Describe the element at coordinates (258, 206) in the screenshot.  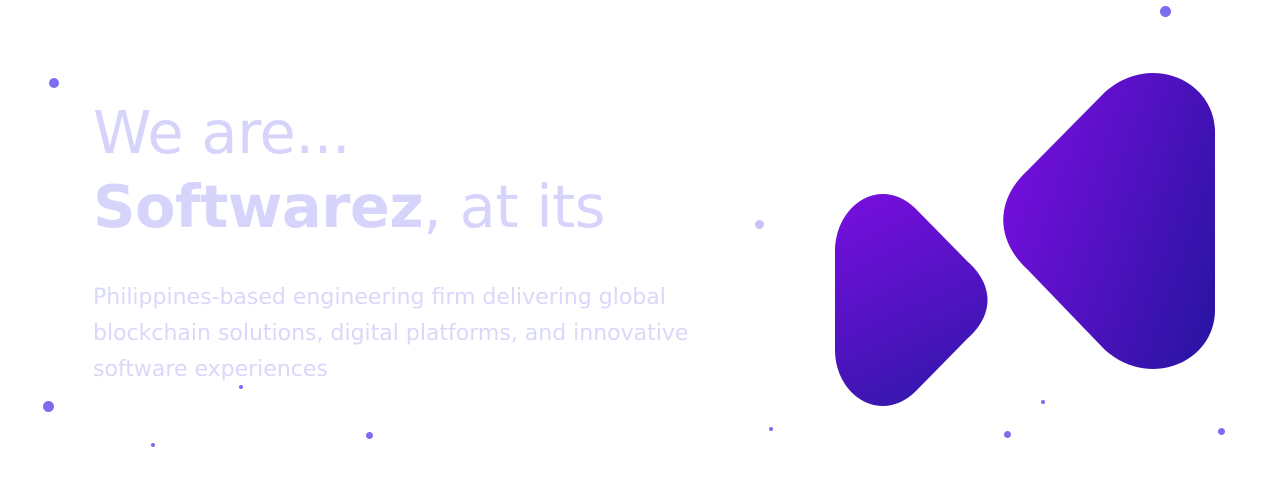
I see `brand-name: Softwarez` at that location.